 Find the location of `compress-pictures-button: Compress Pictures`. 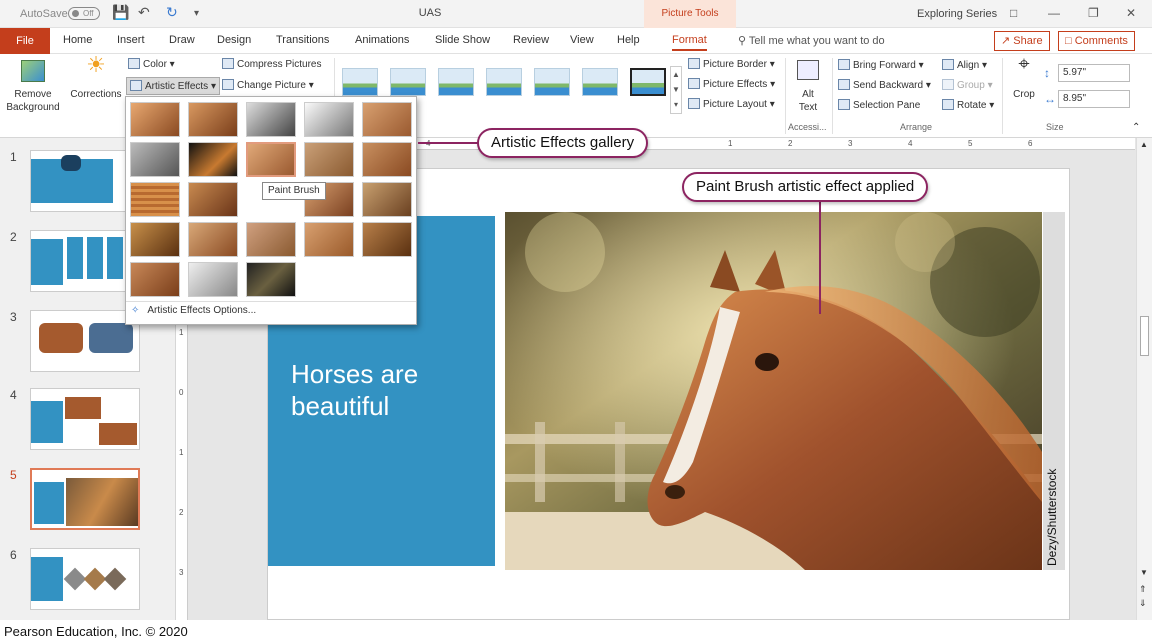

compress-pictures-button: Compress Pictures is located at coordinates (271, 65).